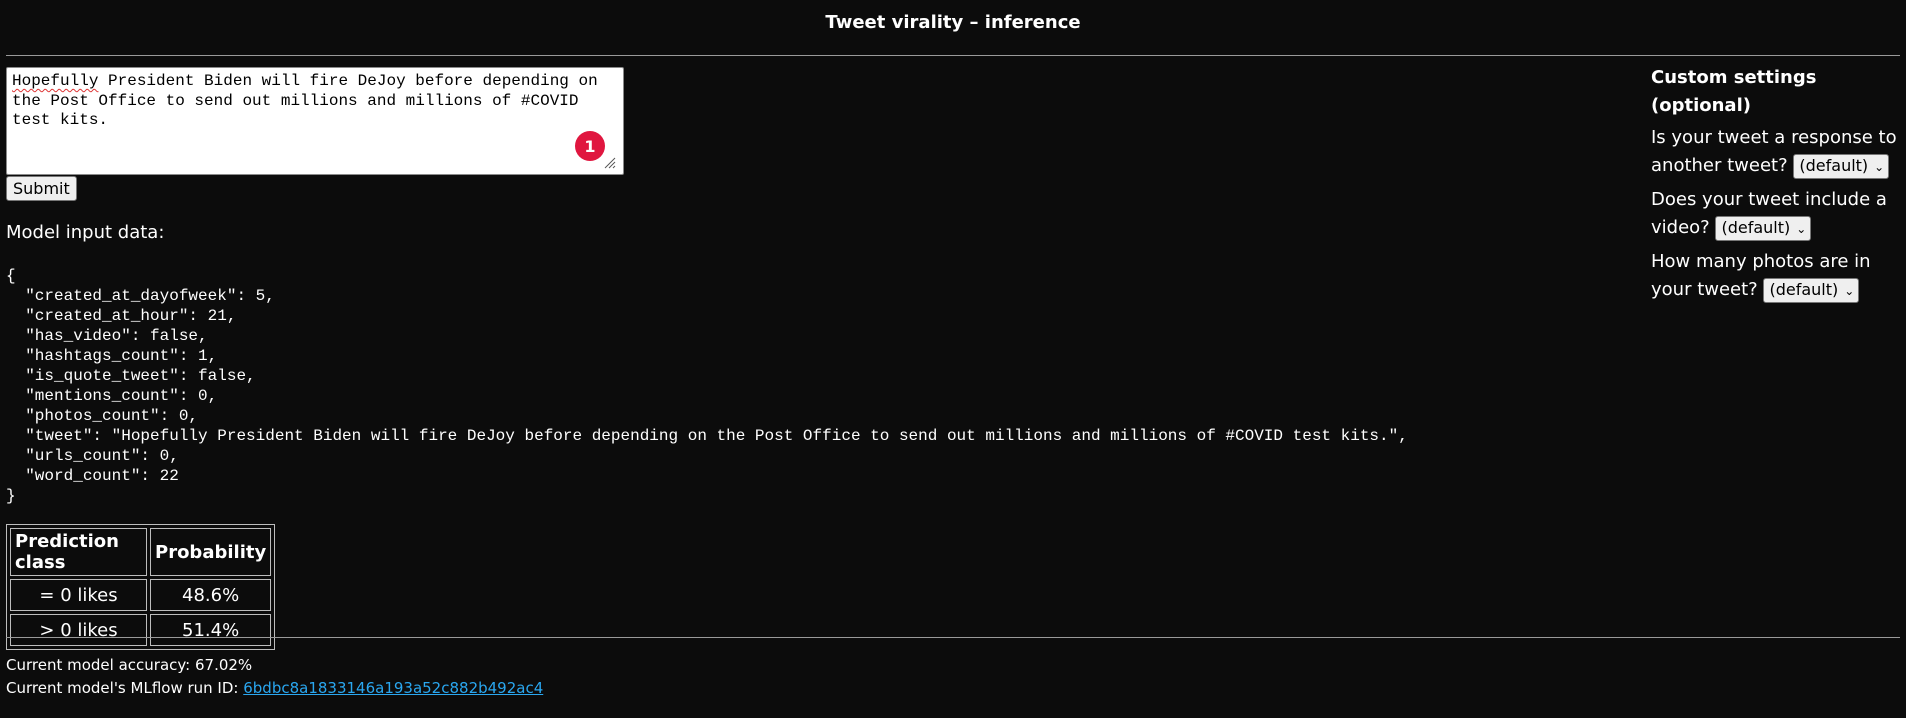 This screenshot has height=718, width=1906. Describe the element at coordinates (129, 665) in the screenshot. I see `model-accuracy: Current model accuracy: 67.02%` at that location.